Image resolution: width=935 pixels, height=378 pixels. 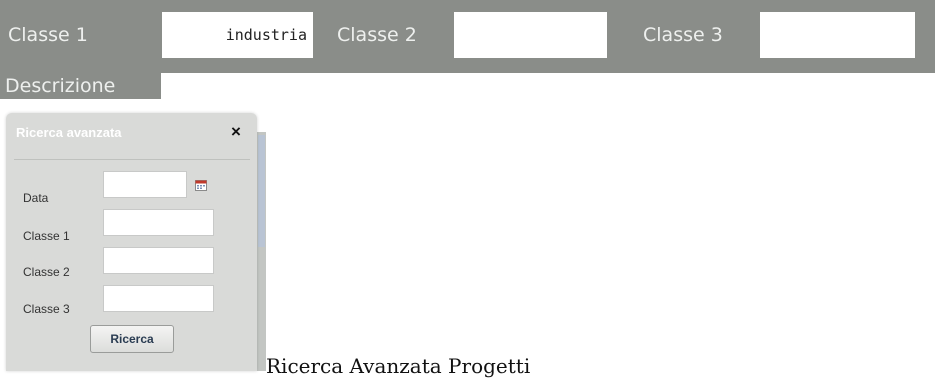 I want to click on classe2-field, so click(x=530, y=35).